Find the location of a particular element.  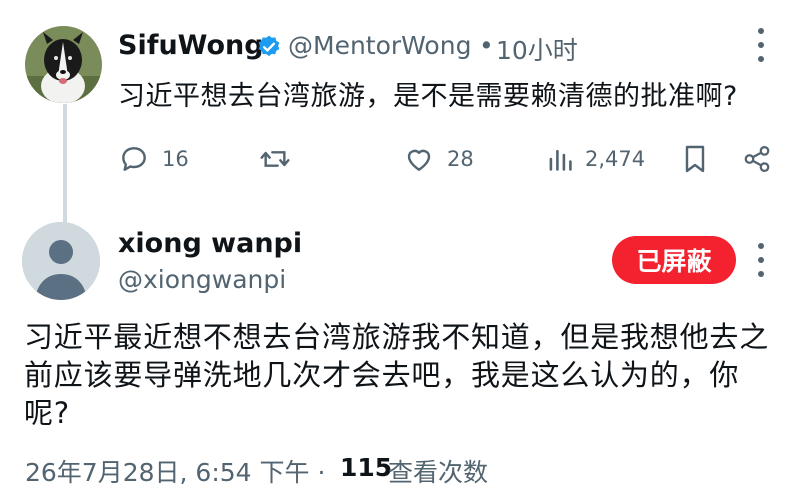

view-count: 2,474 is located at coordinates (615, 159).